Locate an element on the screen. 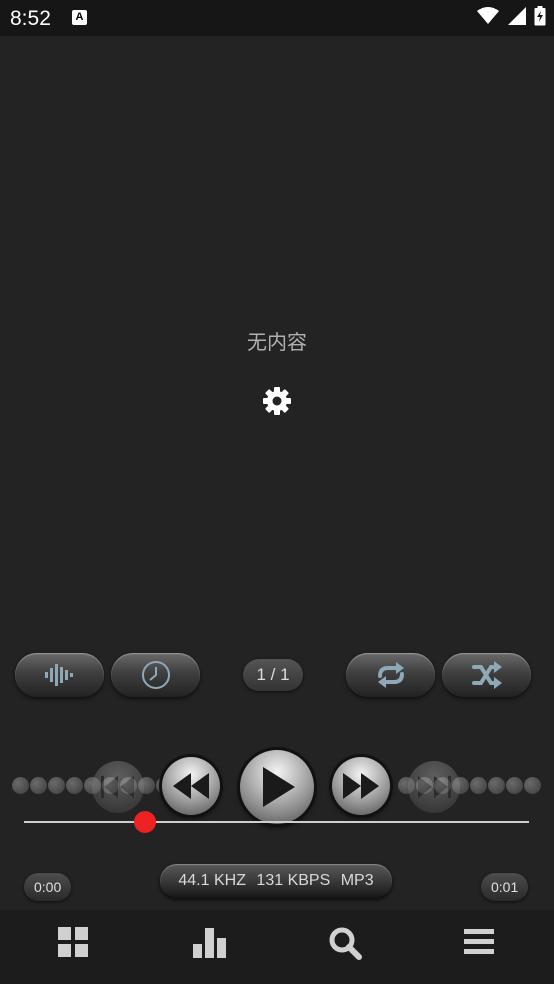 Image resolution: width=554 pixels, height=984 pixels. status-icons is located at coordinates (509, 18).